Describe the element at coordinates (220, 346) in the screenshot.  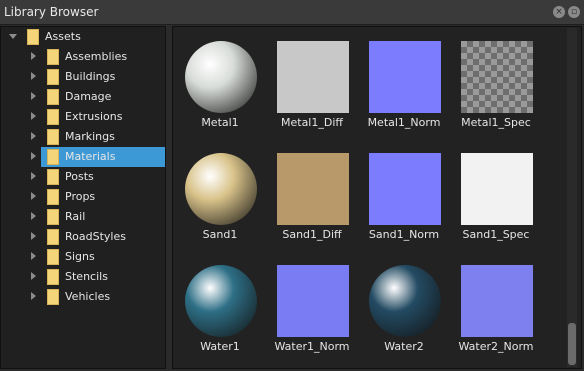
I see `asset-name: Water1` at that location.